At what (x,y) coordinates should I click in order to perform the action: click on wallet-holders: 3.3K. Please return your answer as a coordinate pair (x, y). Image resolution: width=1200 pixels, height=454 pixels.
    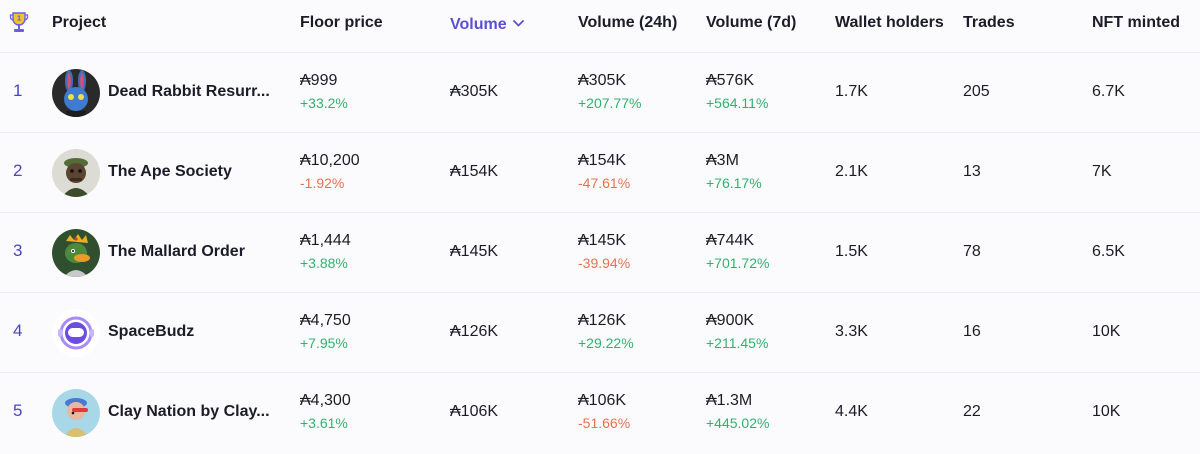
    Looking at the image, I should click on (851, 331).